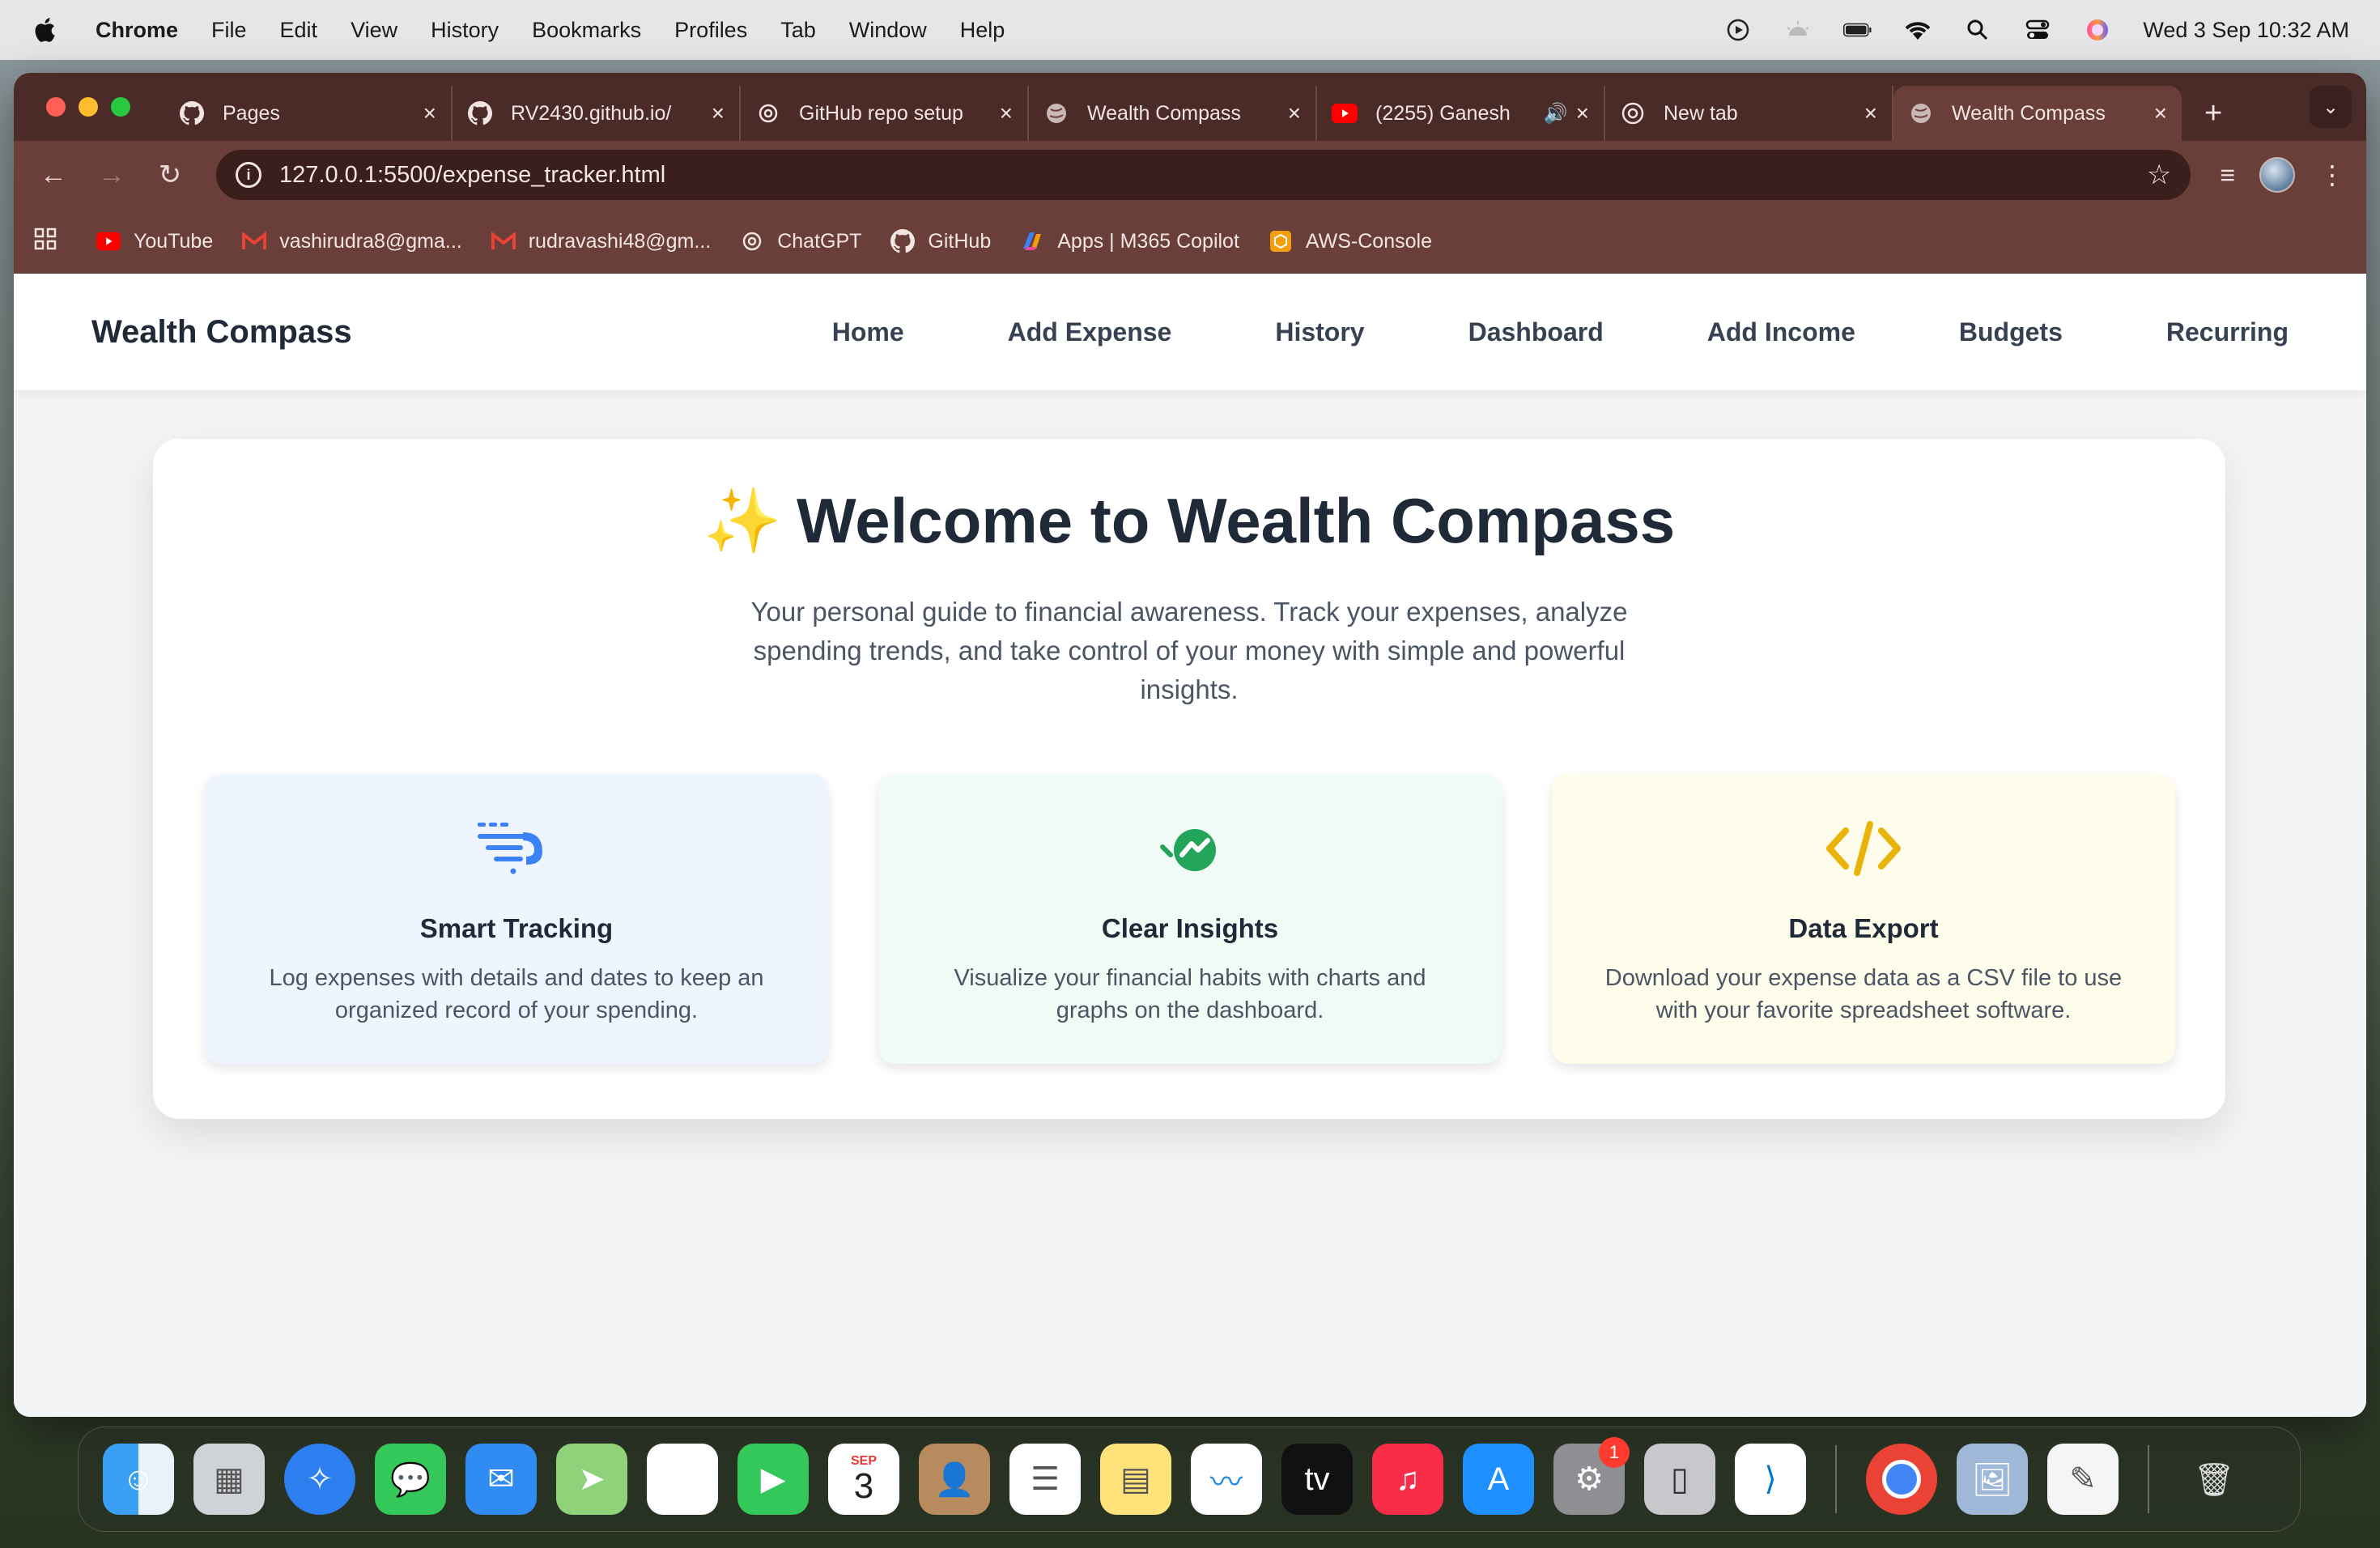  Describe the element at coordinates (501, 1480) in the screenshot. I see `mail-icon: ✉` at that location.